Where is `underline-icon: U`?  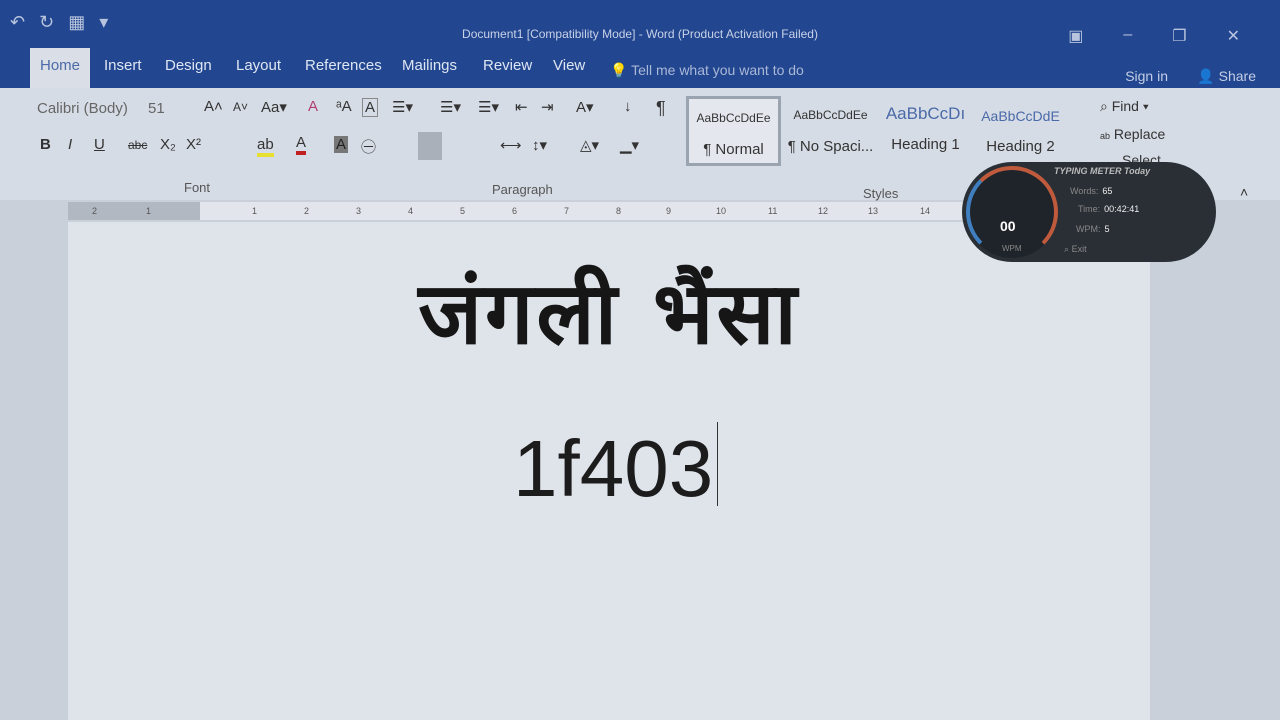
underline-icon: U is located at coordinates (99, 144).